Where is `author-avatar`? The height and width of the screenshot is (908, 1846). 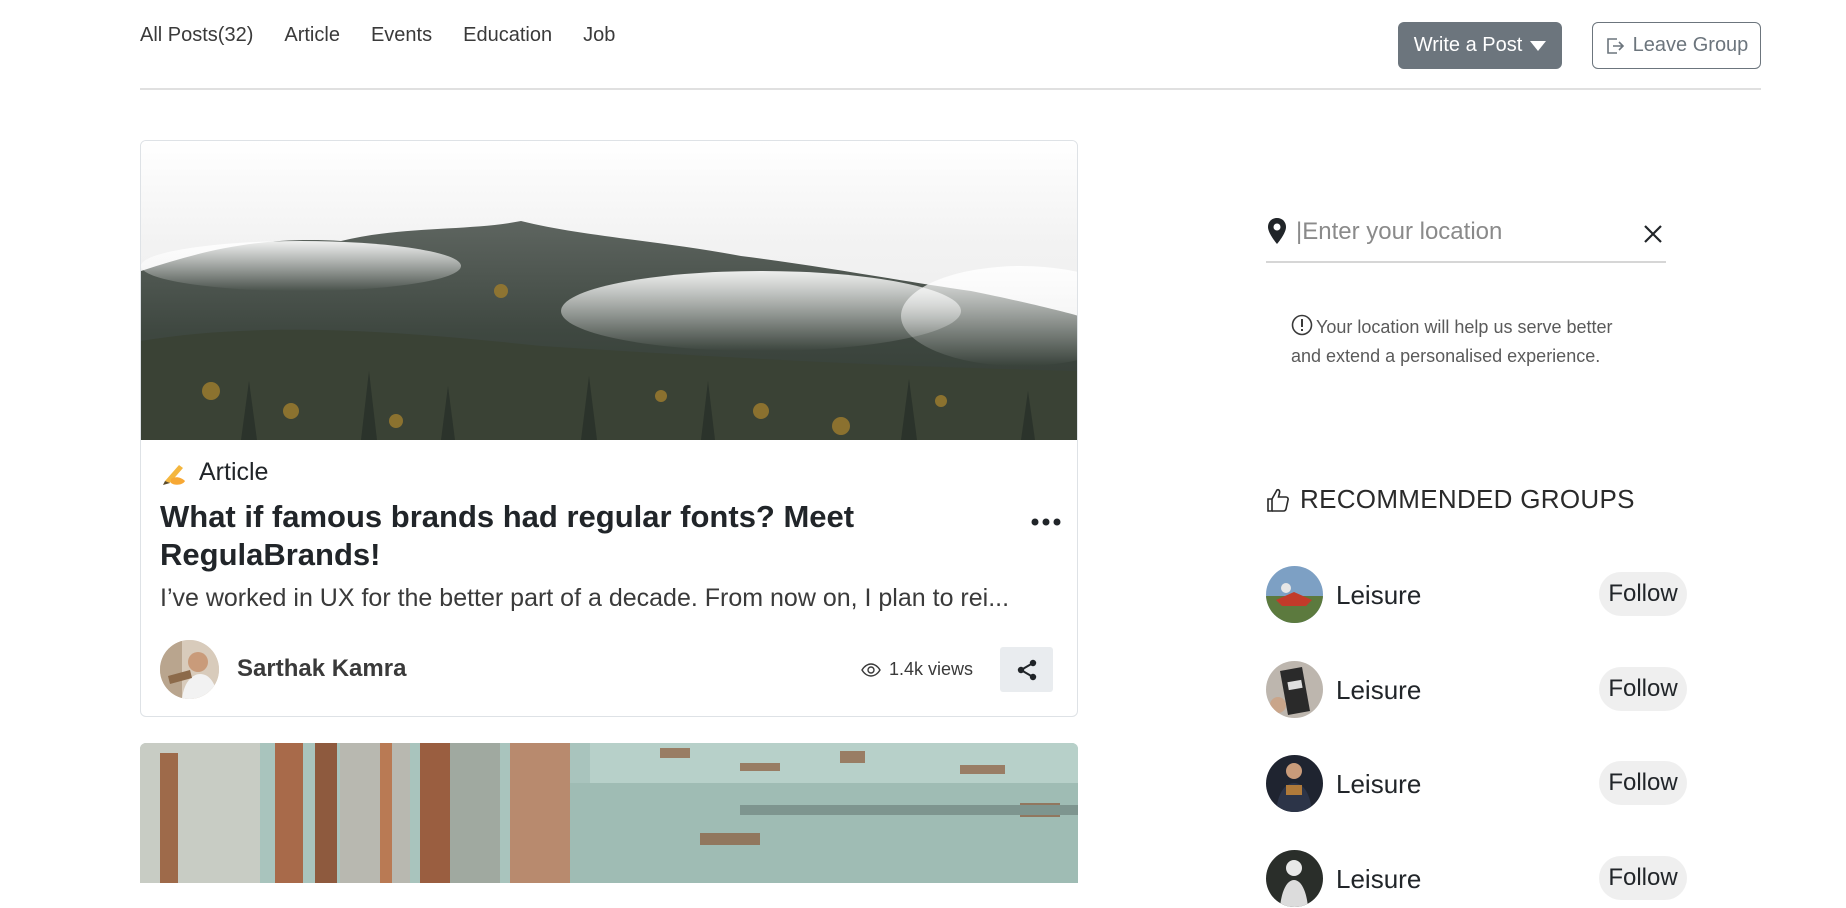 author-avatar is located at coordinates (189, 669).